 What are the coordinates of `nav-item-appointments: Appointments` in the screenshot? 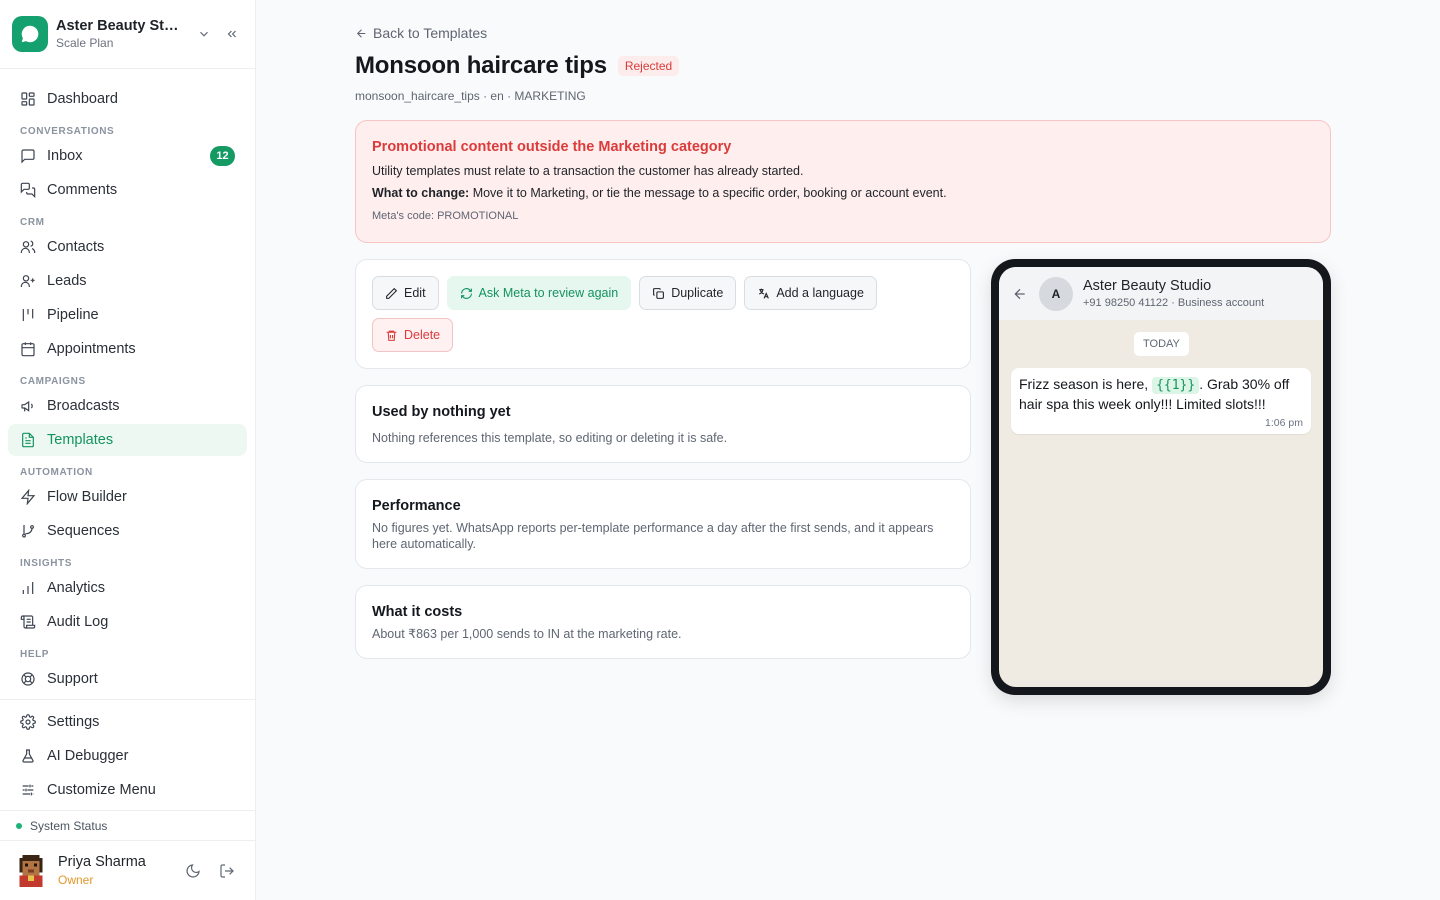 It's located at (127, 349).